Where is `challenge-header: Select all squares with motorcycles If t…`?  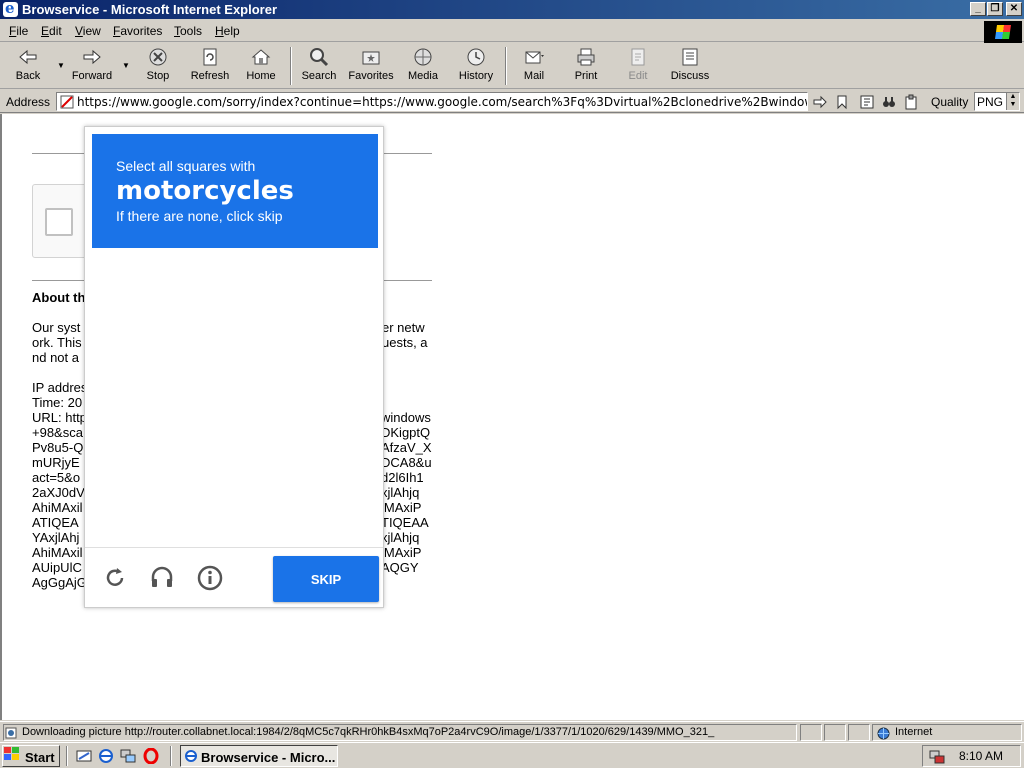 challenge-header: Select all squares with motorcycles If t… is located at coordinates (235, 191).